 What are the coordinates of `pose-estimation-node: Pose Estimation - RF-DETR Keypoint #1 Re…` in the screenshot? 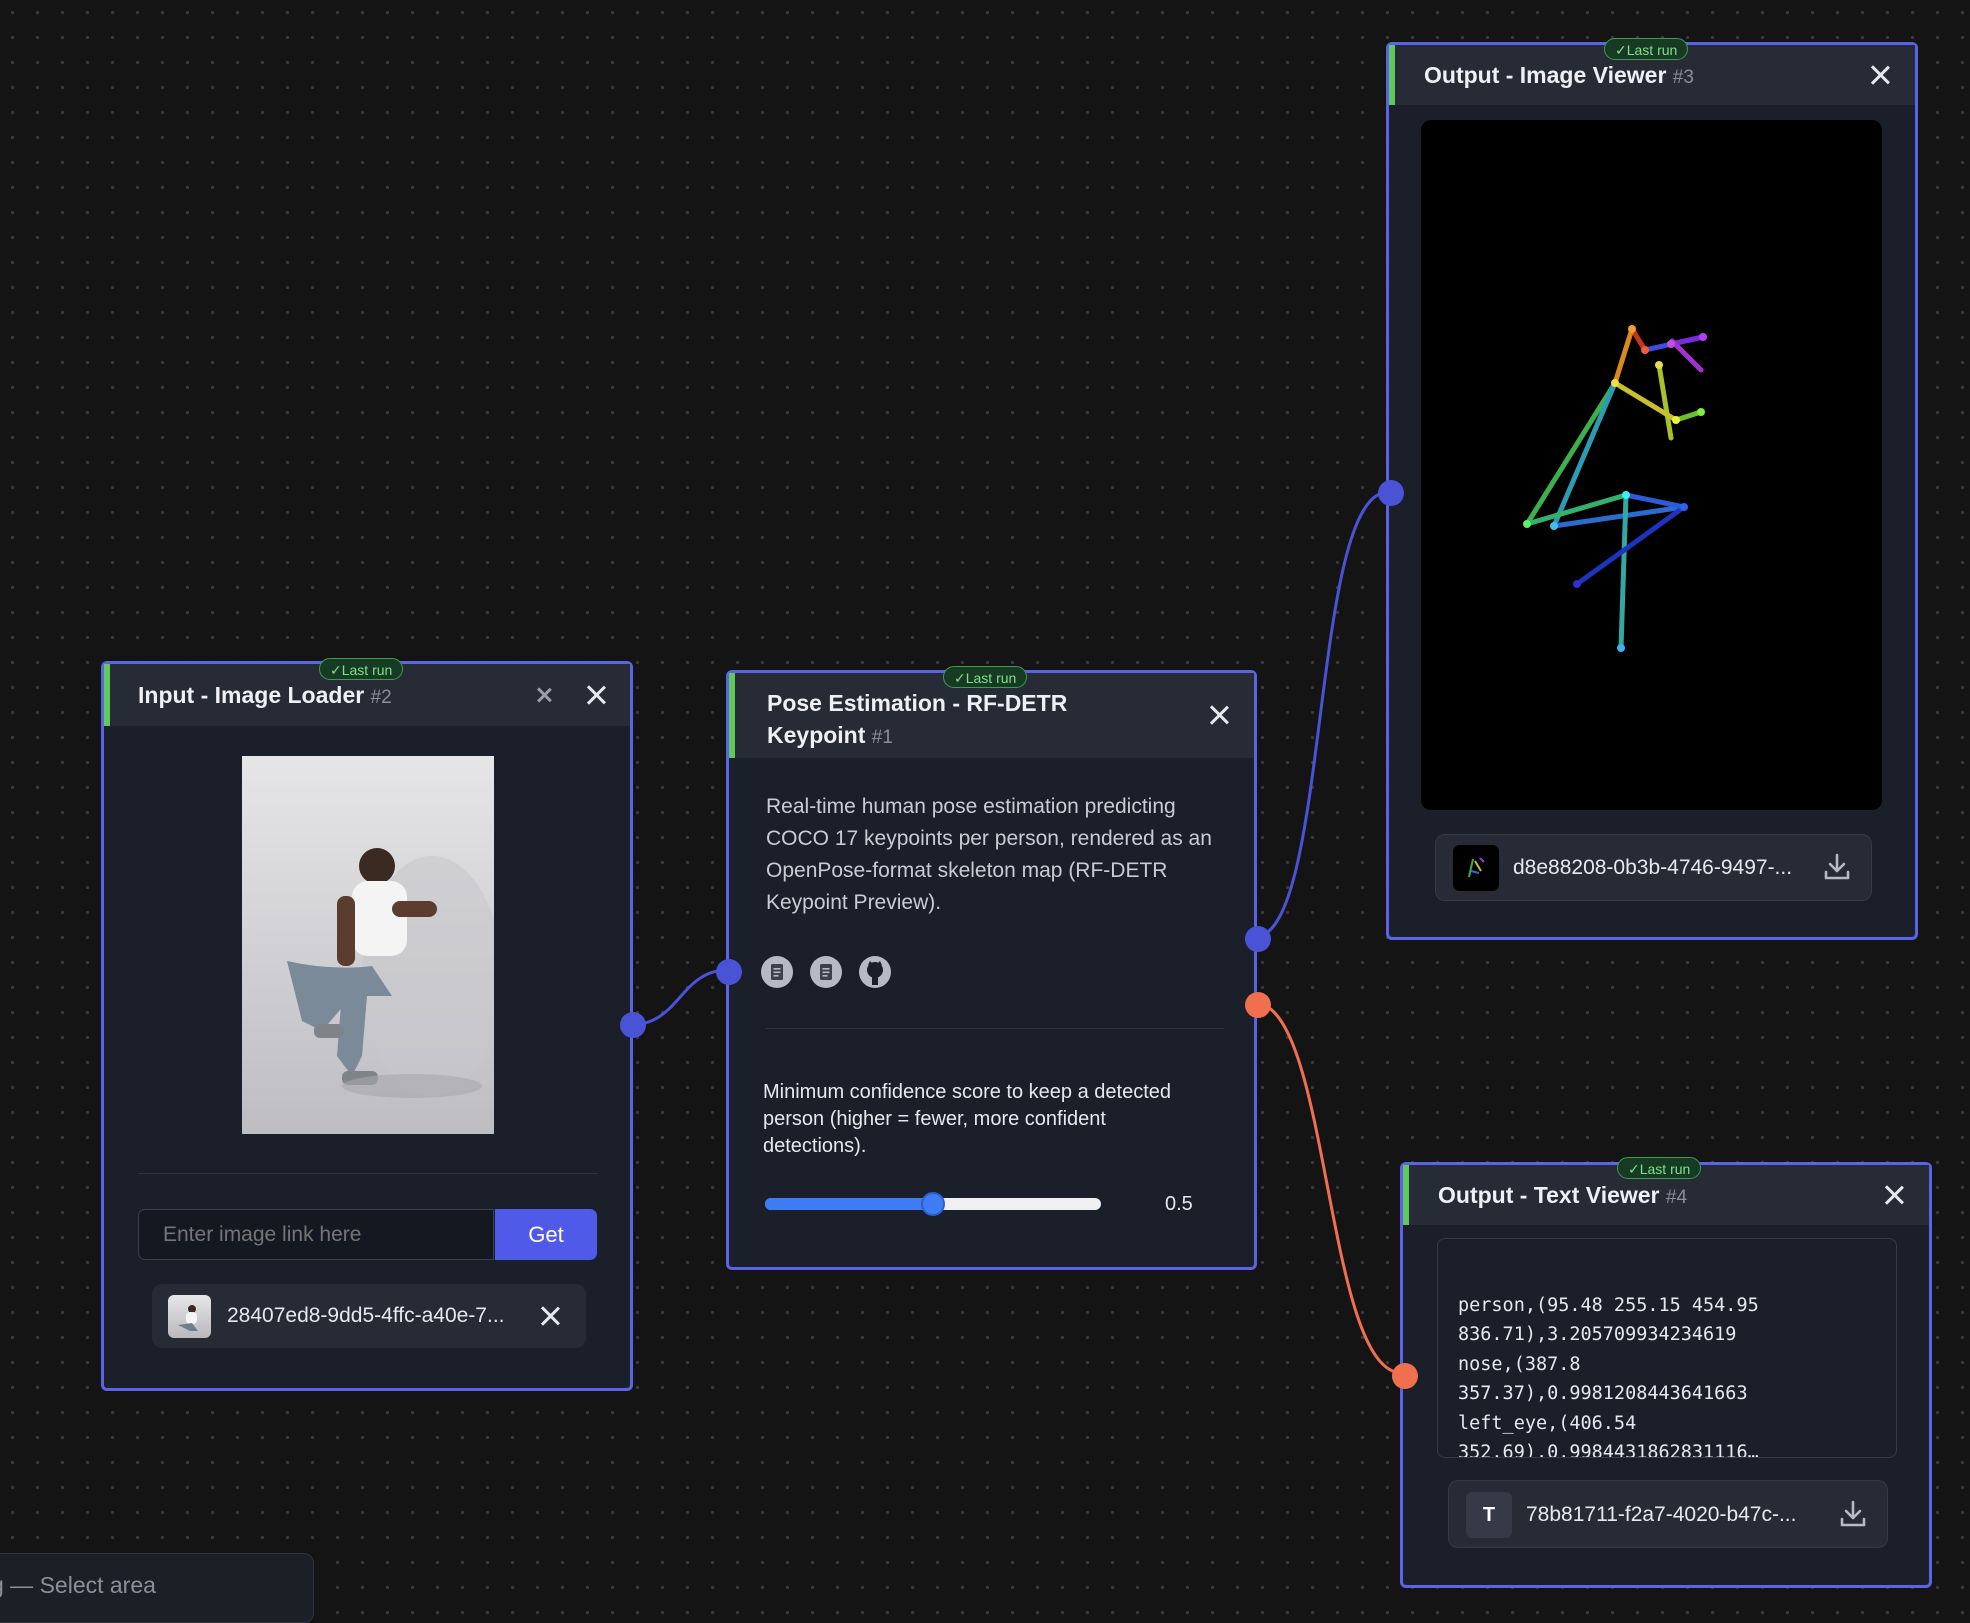 It's located at (993, 970).